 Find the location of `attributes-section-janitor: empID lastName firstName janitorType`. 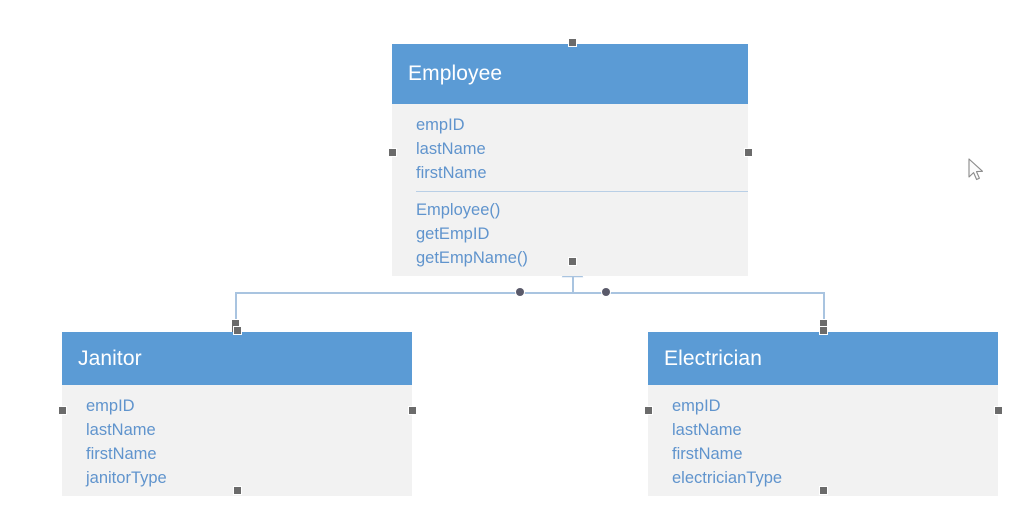

attributes-section-janitor: empID lastName firstName janitorType is located at coordinates (249, 442).